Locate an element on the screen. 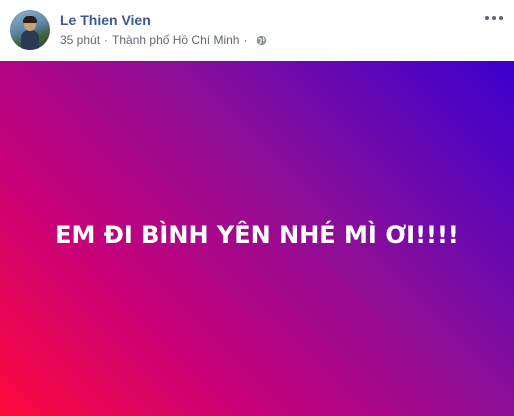  avatar-person-hair is located at coordinates (30, 19).